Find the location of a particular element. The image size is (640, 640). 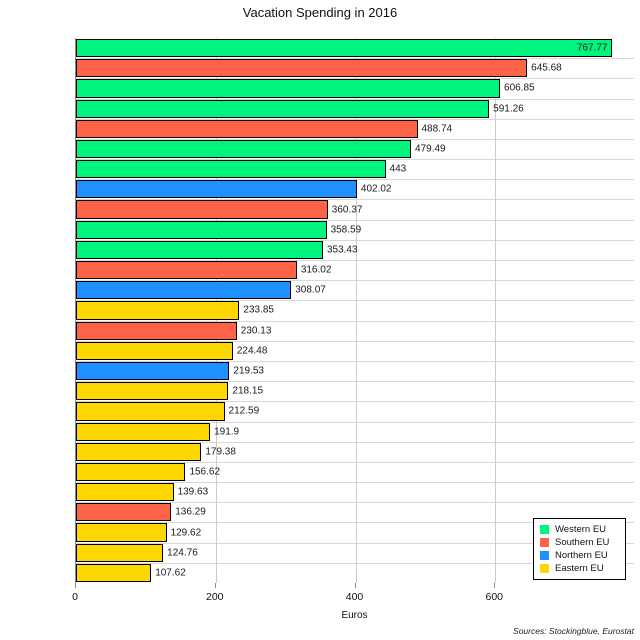

bar-row: Slovenia212.59 is located at coordinates (355, 411).